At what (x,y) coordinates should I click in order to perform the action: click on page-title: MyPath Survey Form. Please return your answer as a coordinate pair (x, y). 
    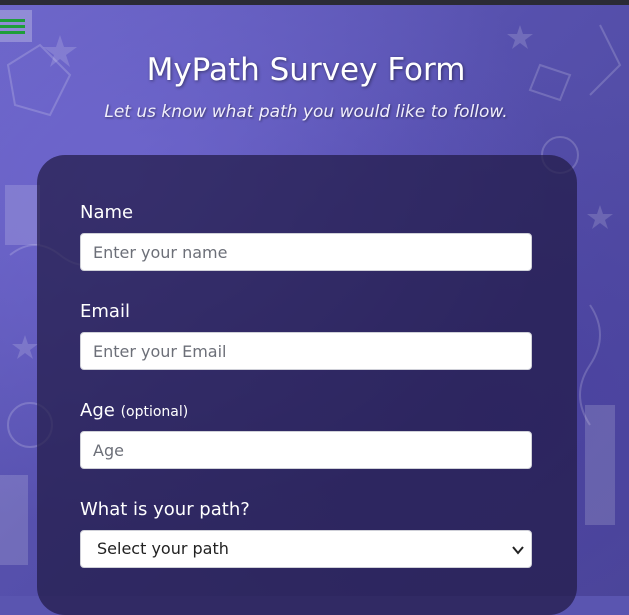
    Looking at the image, I should click on (306, 70).